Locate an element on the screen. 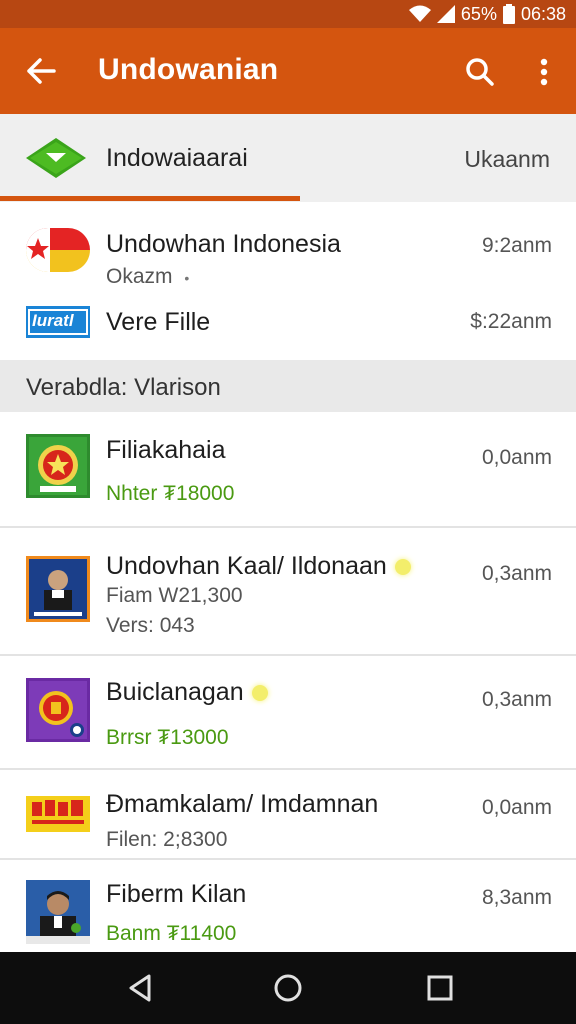  item-meta: 8,3anm is located at coordinates (516, 897).